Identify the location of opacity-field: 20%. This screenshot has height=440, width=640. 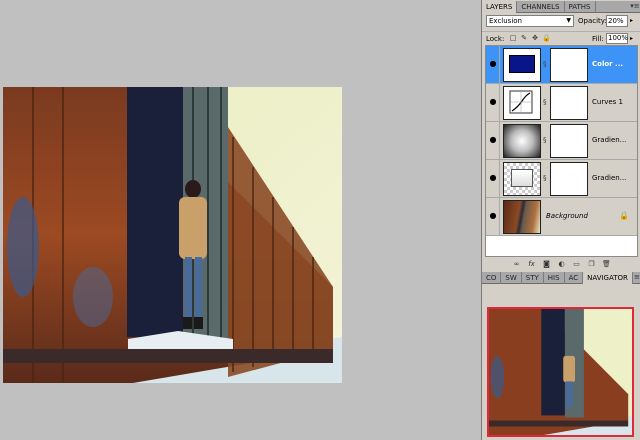
(617, 21).